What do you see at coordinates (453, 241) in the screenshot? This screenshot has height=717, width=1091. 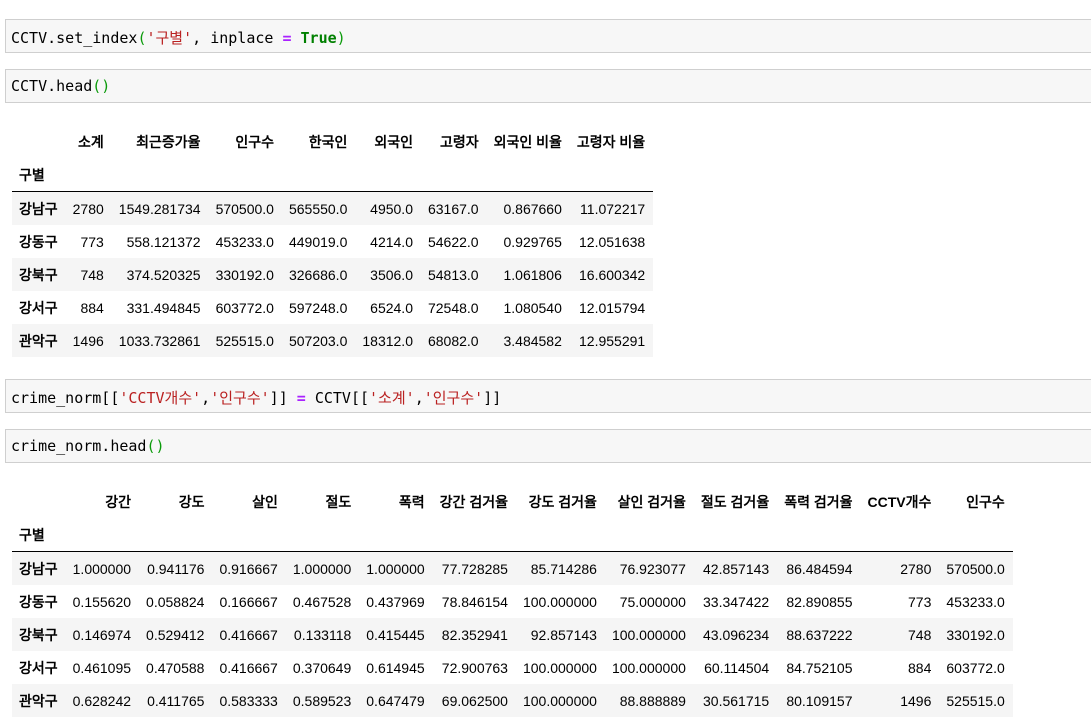 I see `table-cell: 54622.0` at bounding box center [453, 241].